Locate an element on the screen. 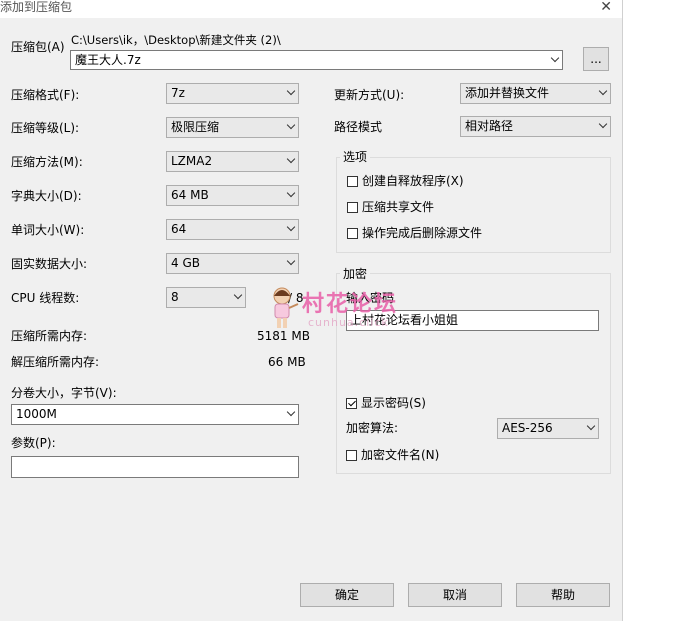  volume-value: 1000M is located at coordinates (36, 414).